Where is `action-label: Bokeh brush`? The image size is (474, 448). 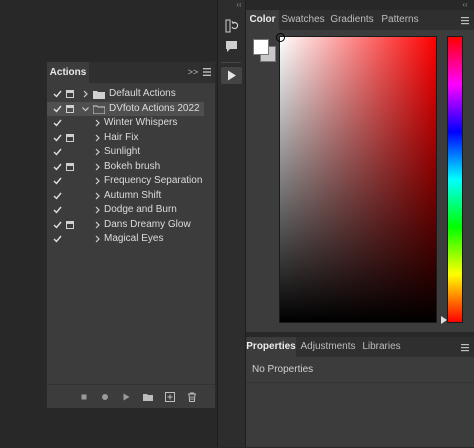 action-label: Bokeh brush is located at coordinates (132, 166).